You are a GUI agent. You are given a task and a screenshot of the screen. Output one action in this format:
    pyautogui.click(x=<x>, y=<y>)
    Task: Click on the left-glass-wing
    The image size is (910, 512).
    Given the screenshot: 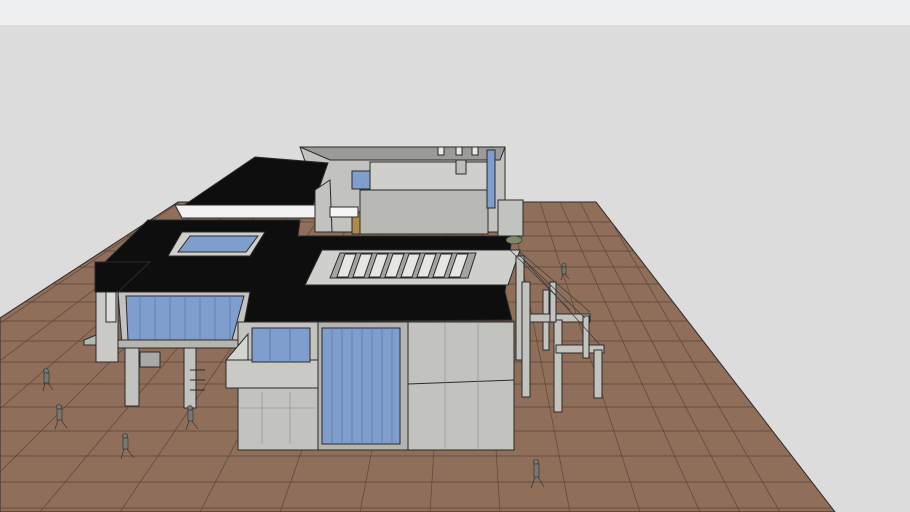 What is the action you would take?
    pyautogui.click(x=184, y=320)
    